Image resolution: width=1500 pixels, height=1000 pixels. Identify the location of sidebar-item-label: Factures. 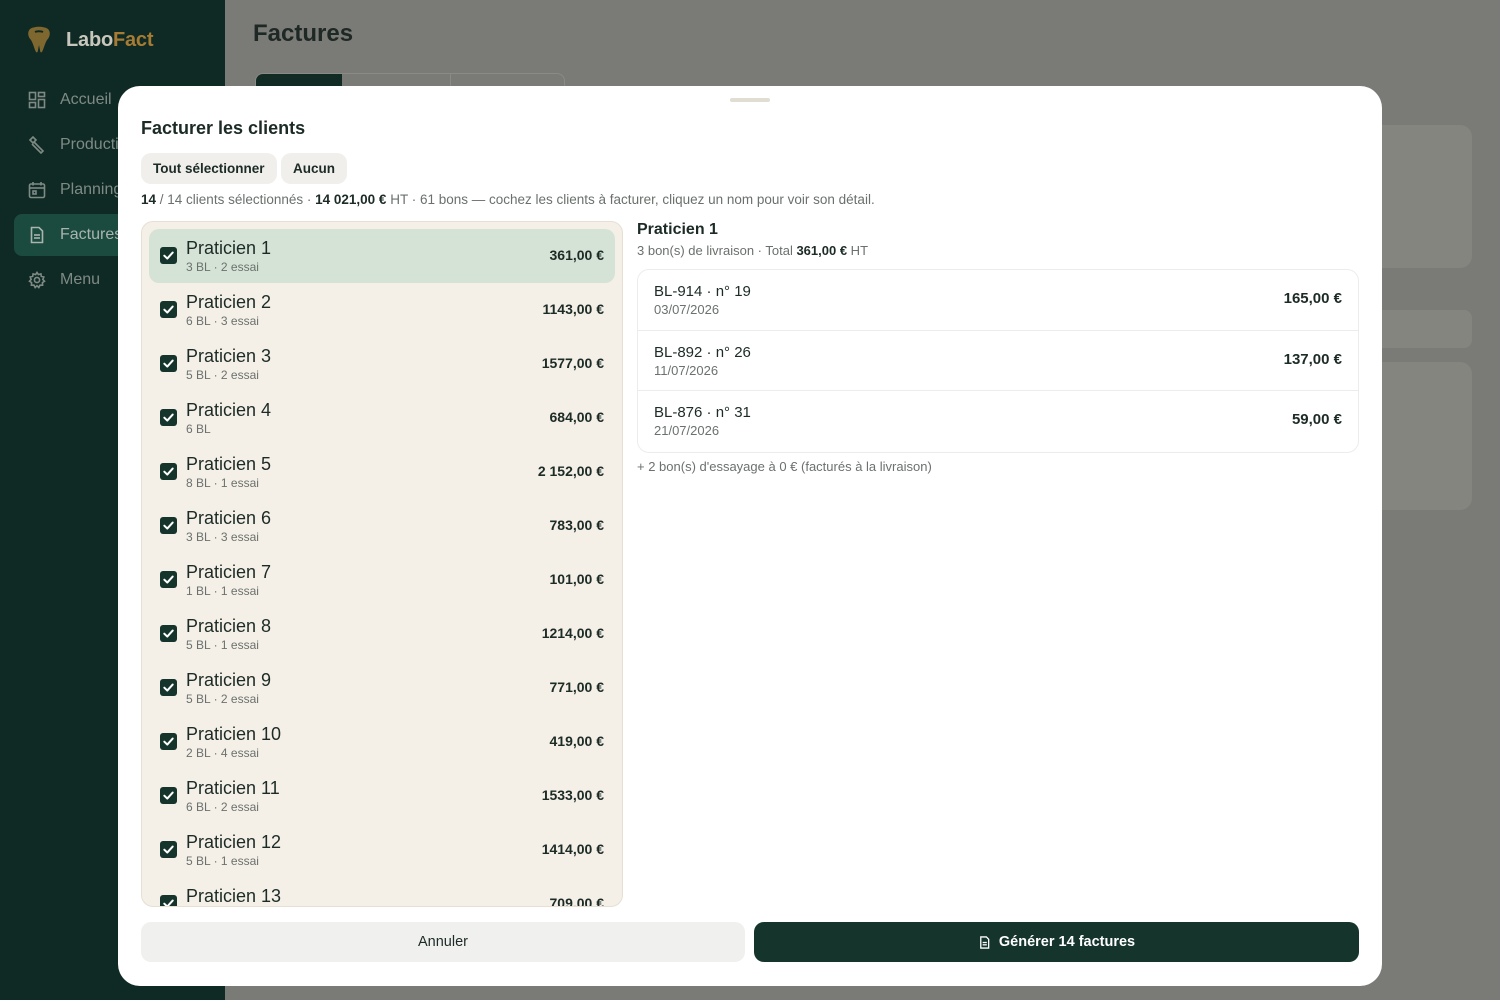
(91, 234).